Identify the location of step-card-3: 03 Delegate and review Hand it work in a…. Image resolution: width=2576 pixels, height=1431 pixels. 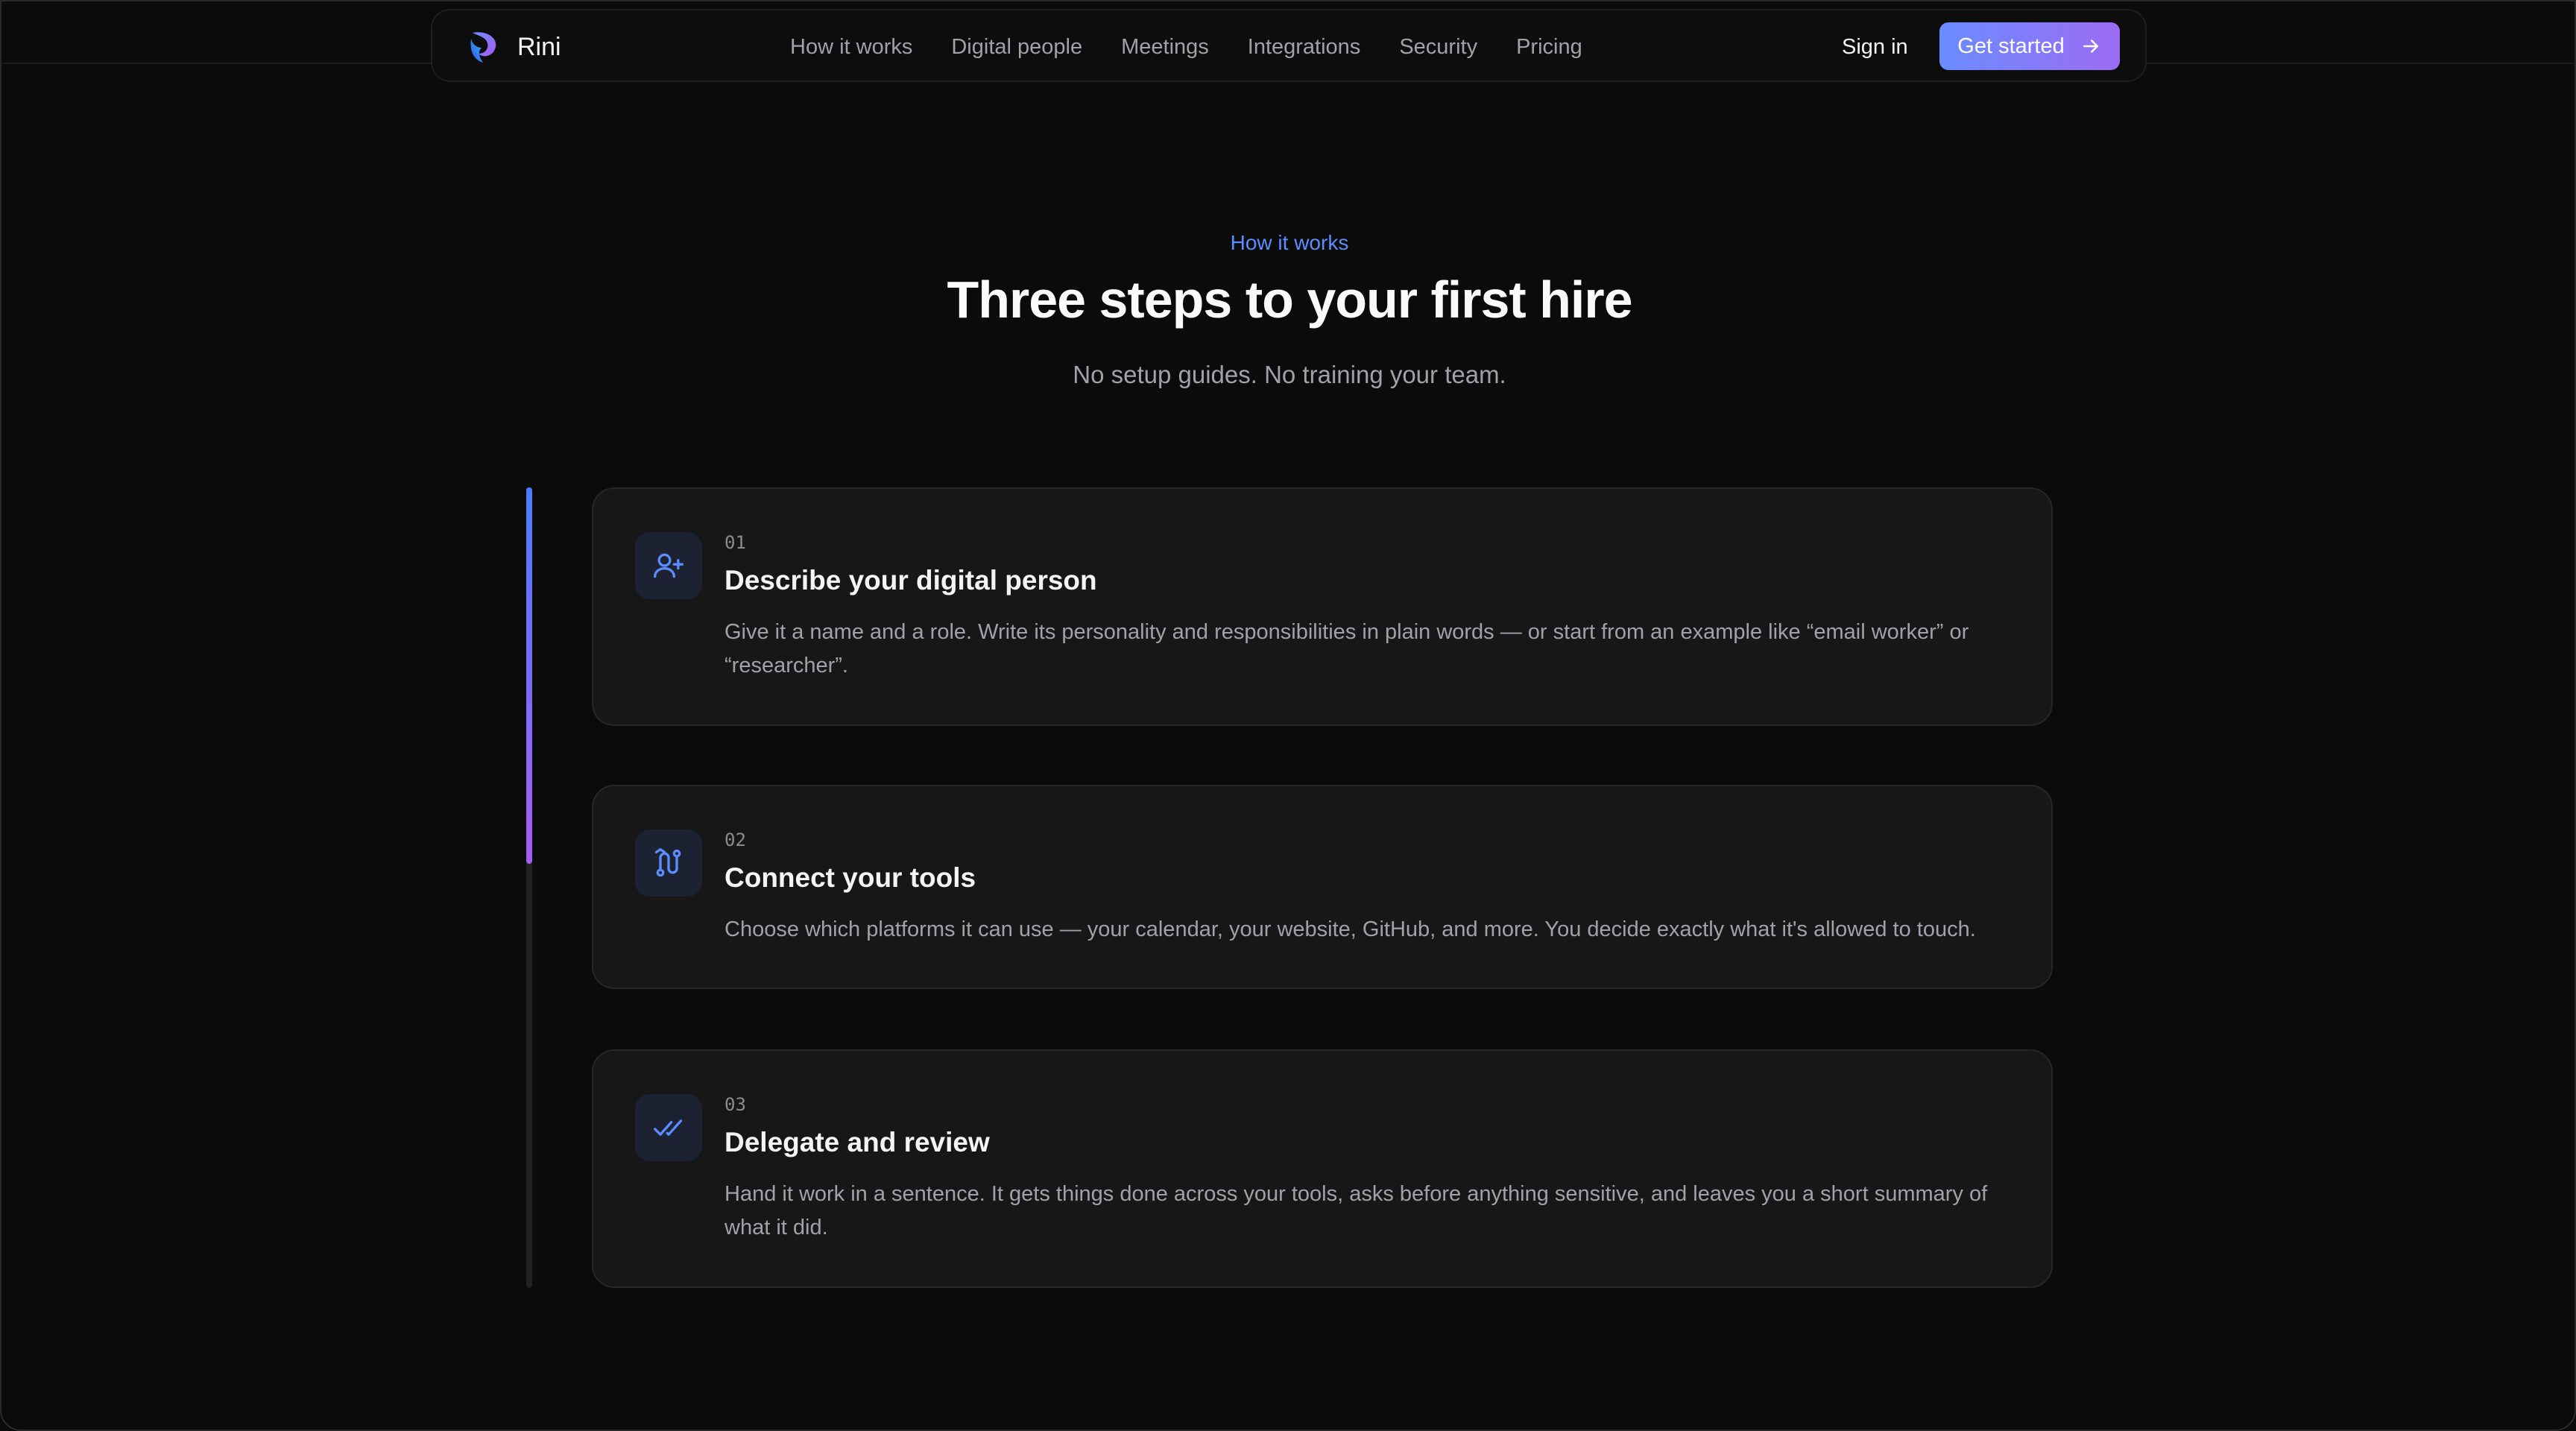
(1322, 1168).